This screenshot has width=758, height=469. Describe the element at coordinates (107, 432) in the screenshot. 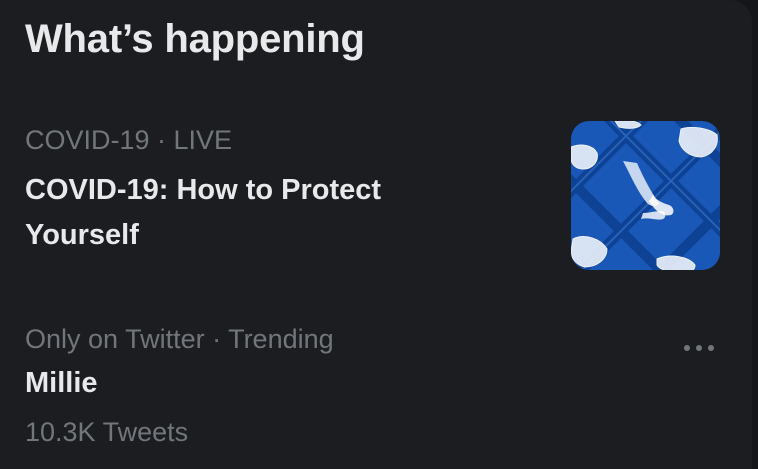

I see `trend-tweet-count: 10.3K Tweets` at that location.